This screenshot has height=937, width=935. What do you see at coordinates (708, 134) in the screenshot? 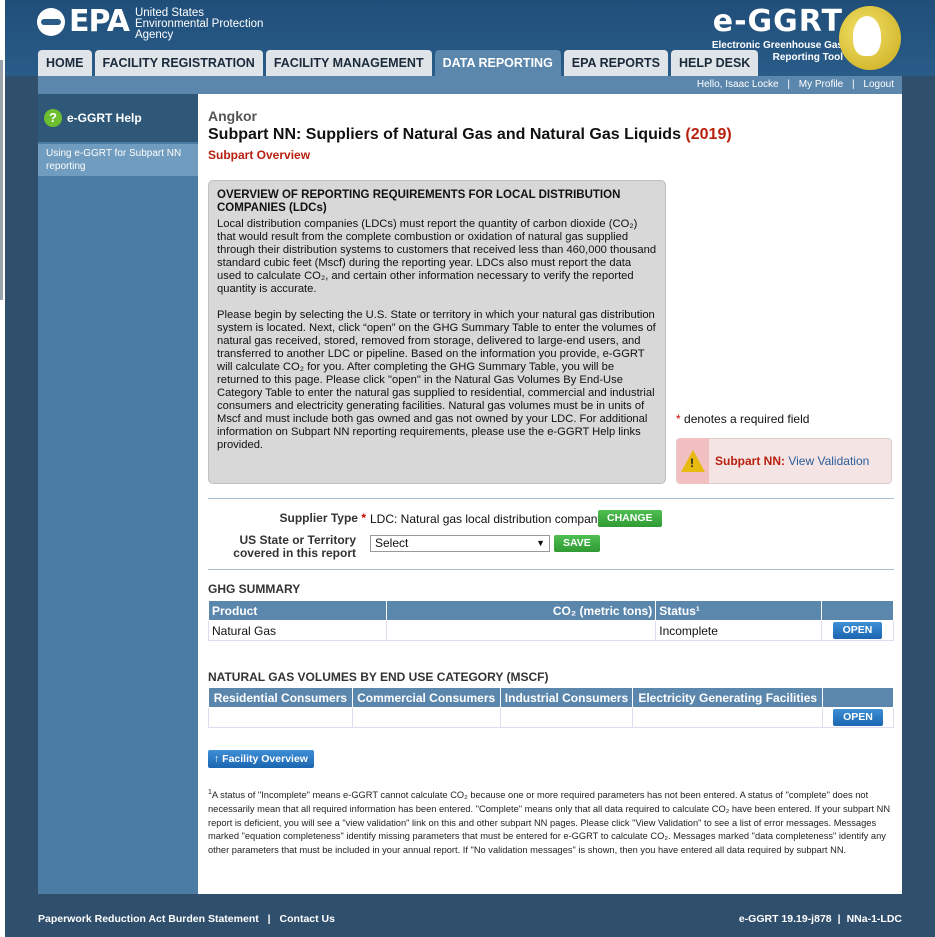
I see `reporting-year: (2019)` at bounding box center [708, 134].